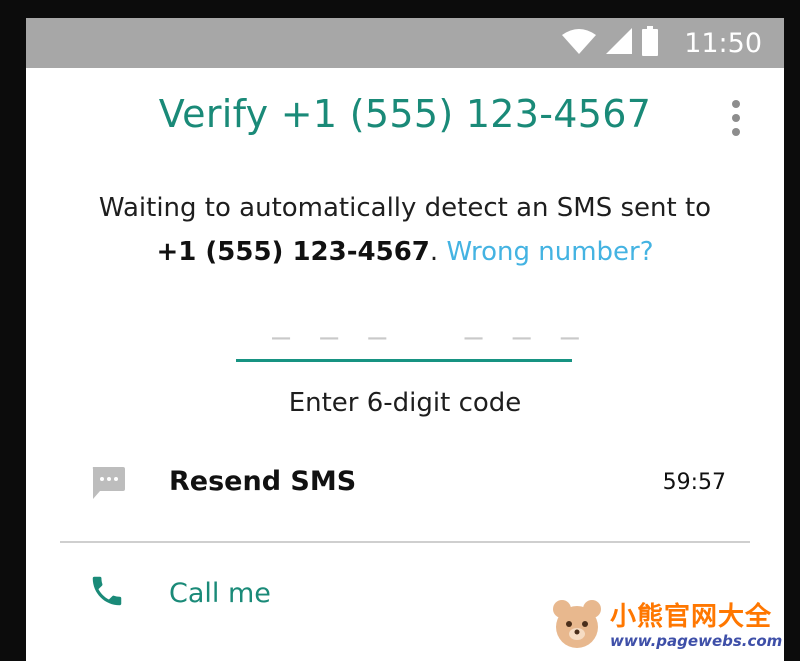 This screenshot has height=661, width=800. I want to click on status-time: 11:50, so click(723, 43).